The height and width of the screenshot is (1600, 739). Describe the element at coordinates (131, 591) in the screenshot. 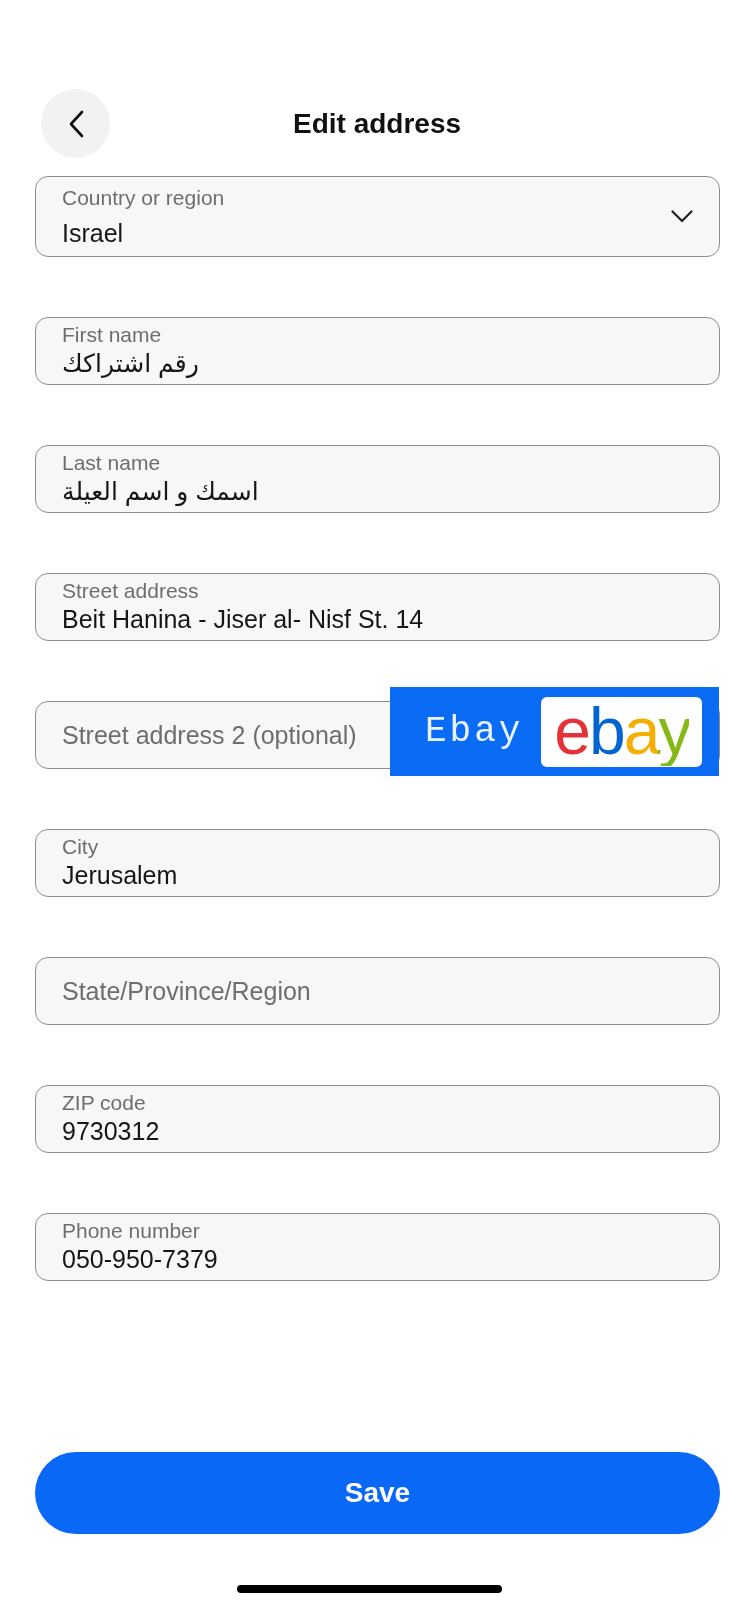

I see `field-label: Street address` at that location.